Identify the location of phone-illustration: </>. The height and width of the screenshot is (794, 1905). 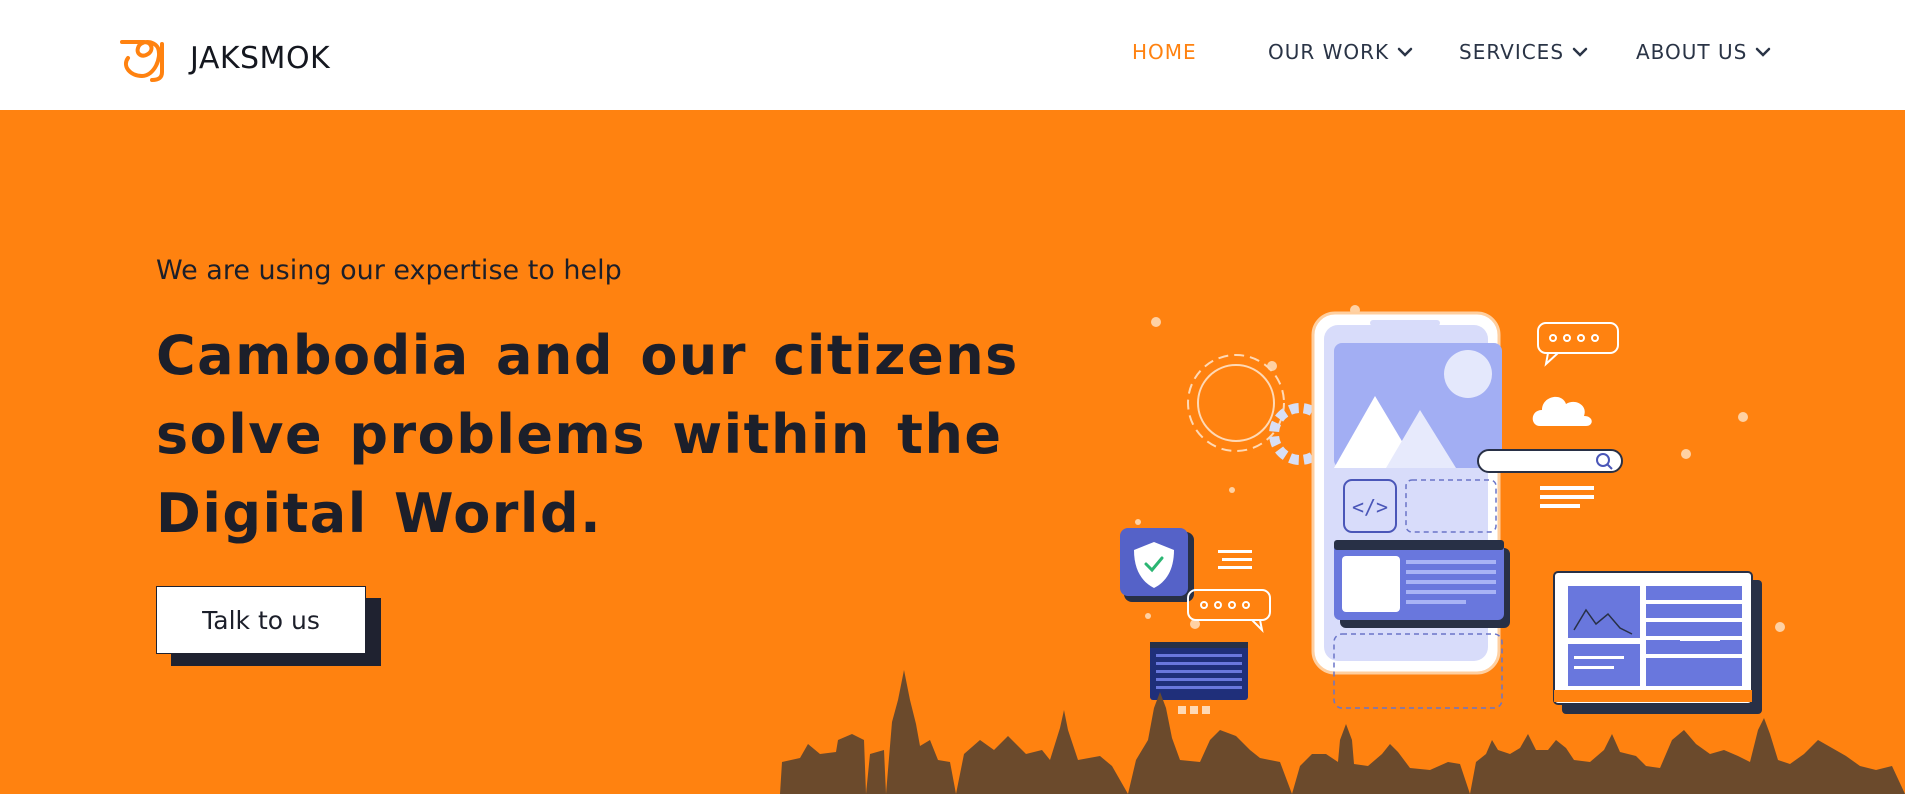
(1410, 510).